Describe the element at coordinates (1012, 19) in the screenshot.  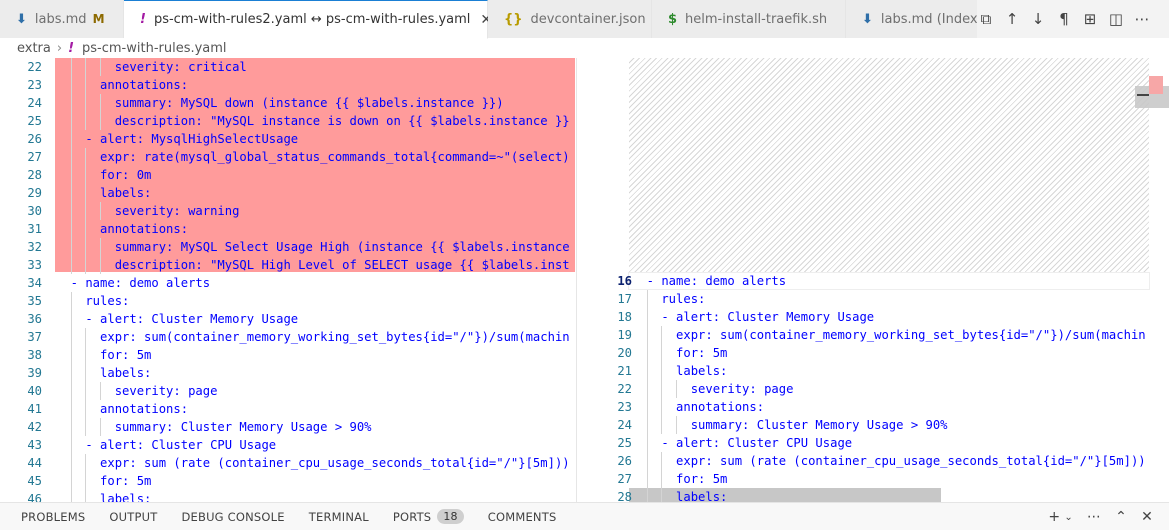
I see `previous-change-icon: ↑` at that location.